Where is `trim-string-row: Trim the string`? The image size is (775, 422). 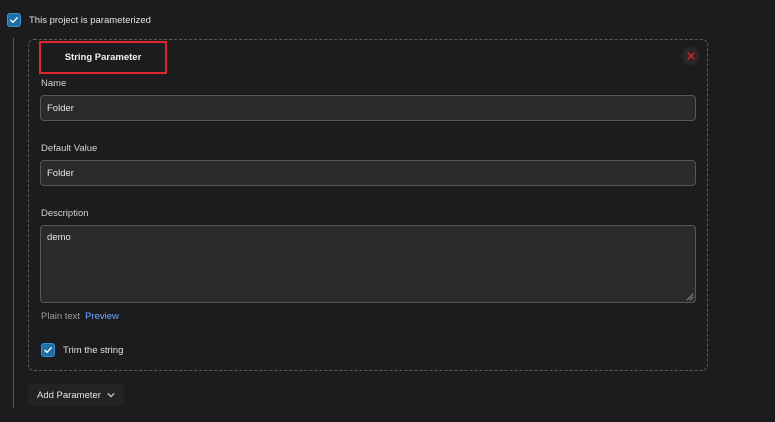 trim-string-row: Trim the string is located at coordinates (82, 350).